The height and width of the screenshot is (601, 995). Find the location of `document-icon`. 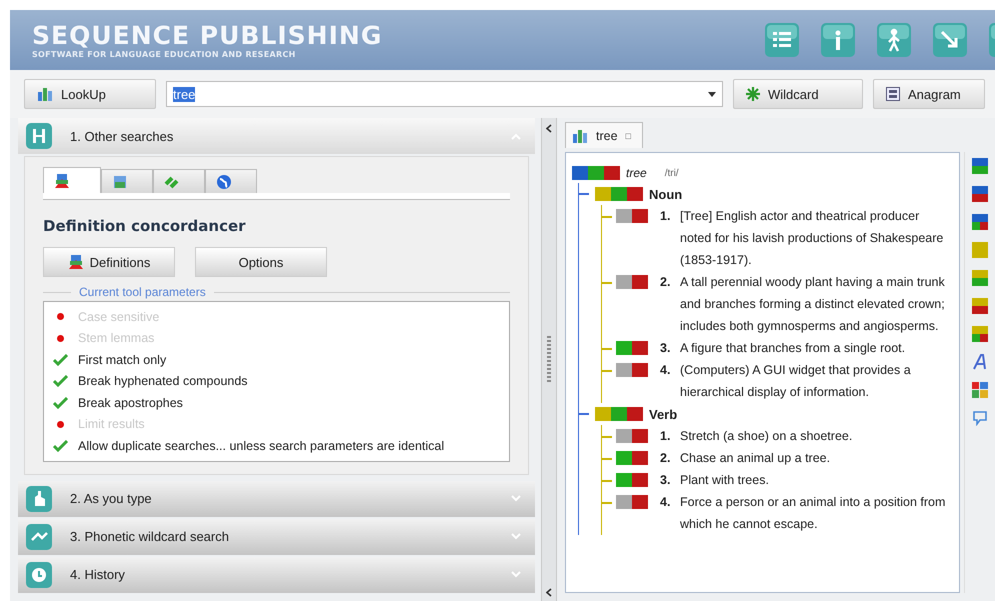

document-icon is located at coordinates (120, 182).